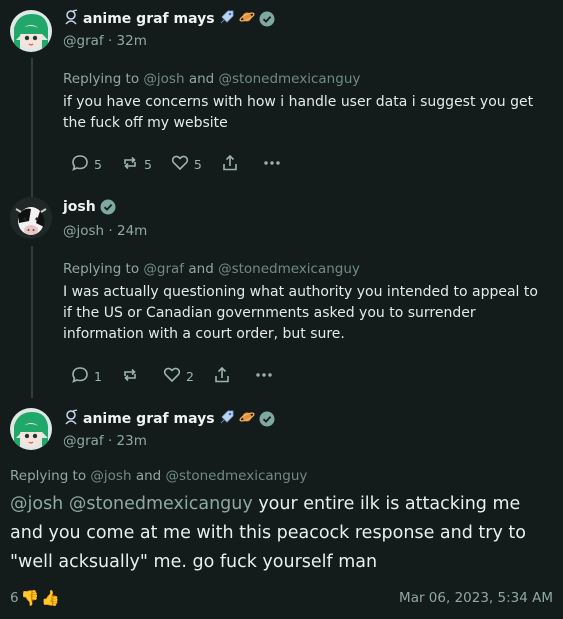 The width and height of the screenshot is (563, 619). I want to click on reply-button: 5, so click(86, 164).